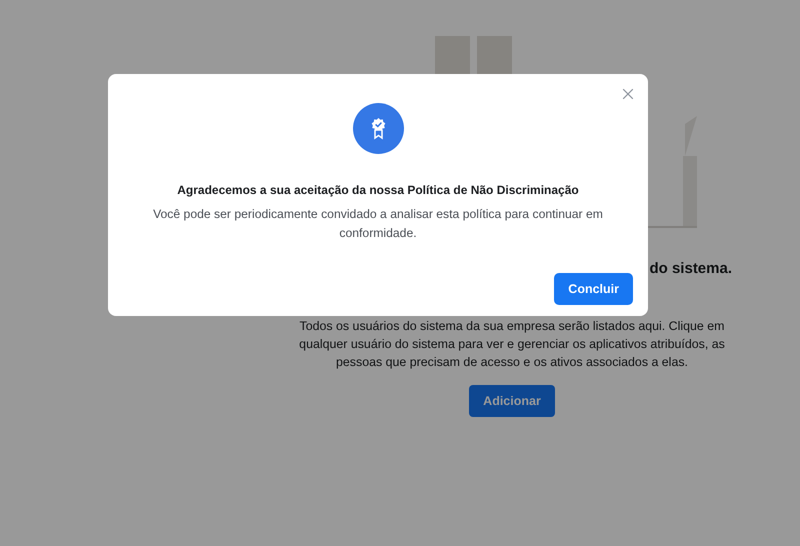 The height and width of the screenshot is (546, 800). I want to click on award-badge-icon, so click(378, 128).